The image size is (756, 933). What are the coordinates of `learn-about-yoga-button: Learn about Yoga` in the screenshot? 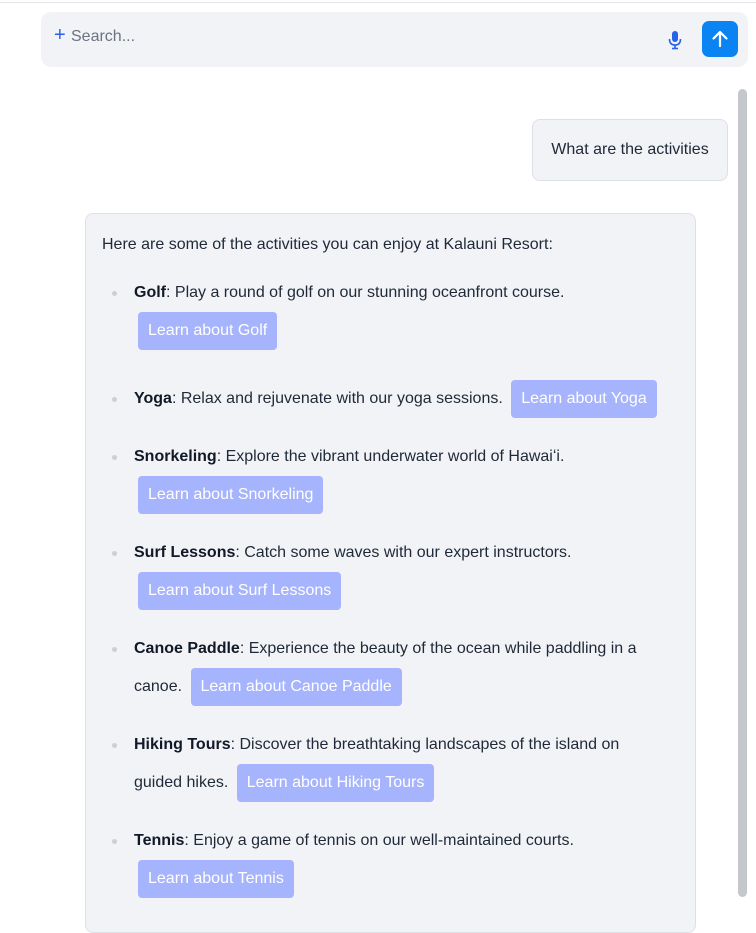 It's located at (584, 399).